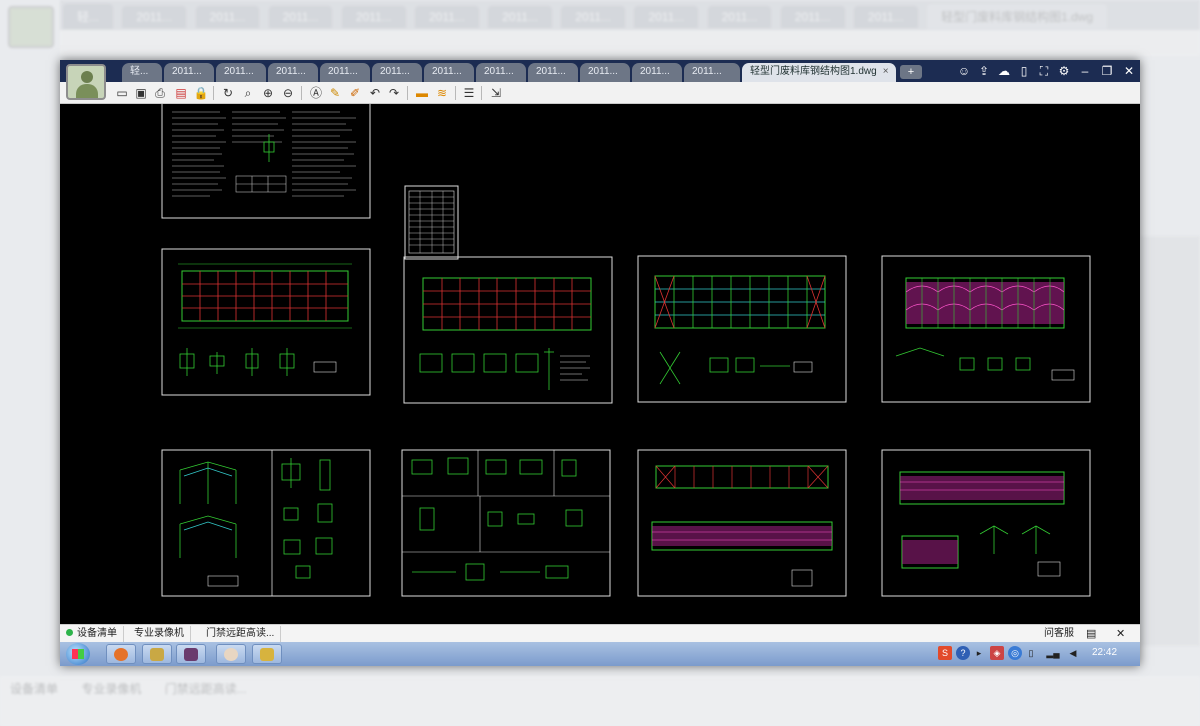 The width and height of the screenshot is (1200, 726). What do you see at coordinates (886, 71) in the screenshot?
I see `tab-close-icon: ×` at bounding box center [886, 71].